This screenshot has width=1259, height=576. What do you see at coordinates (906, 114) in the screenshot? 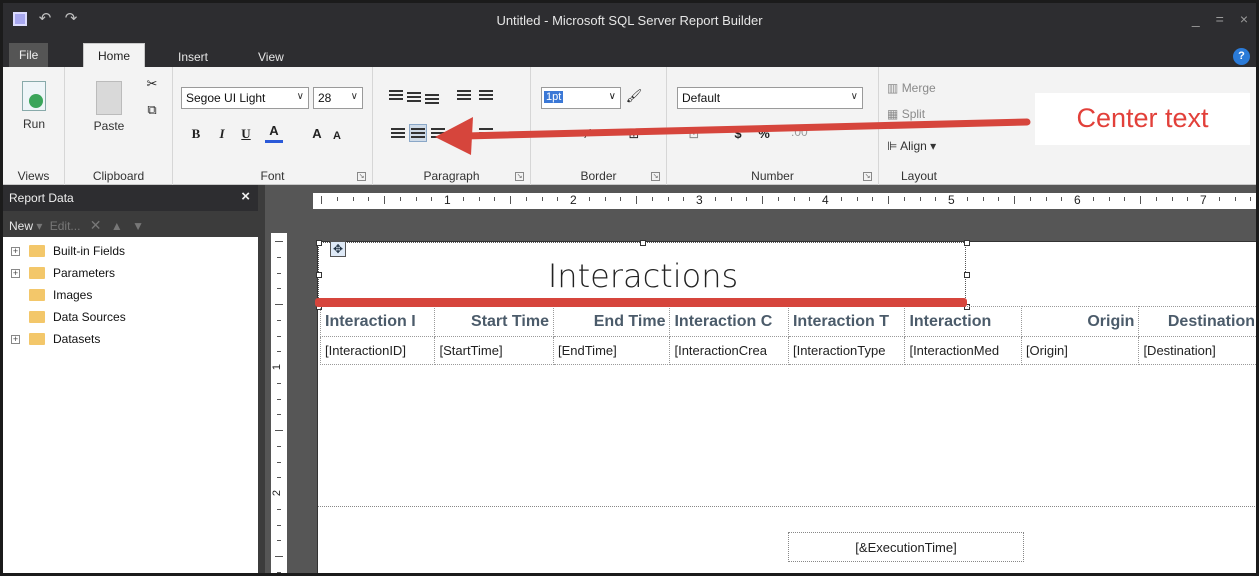
I see `split-button: ▦ Split` at bounding box center [906, 114].